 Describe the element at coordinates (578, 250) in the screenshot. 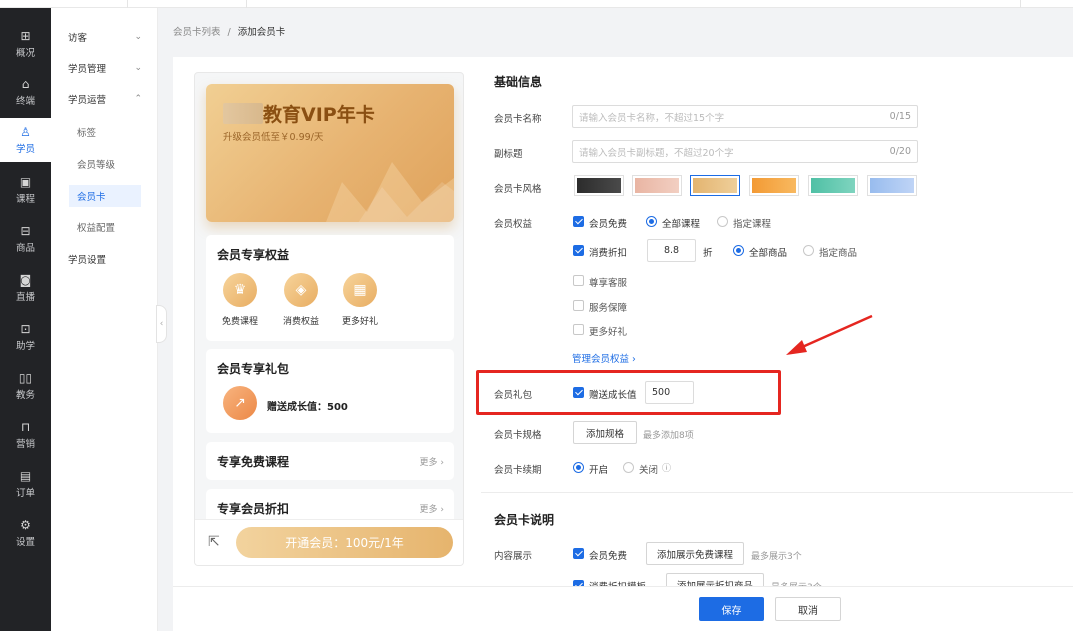

I see `discount-checkbox` at that location.